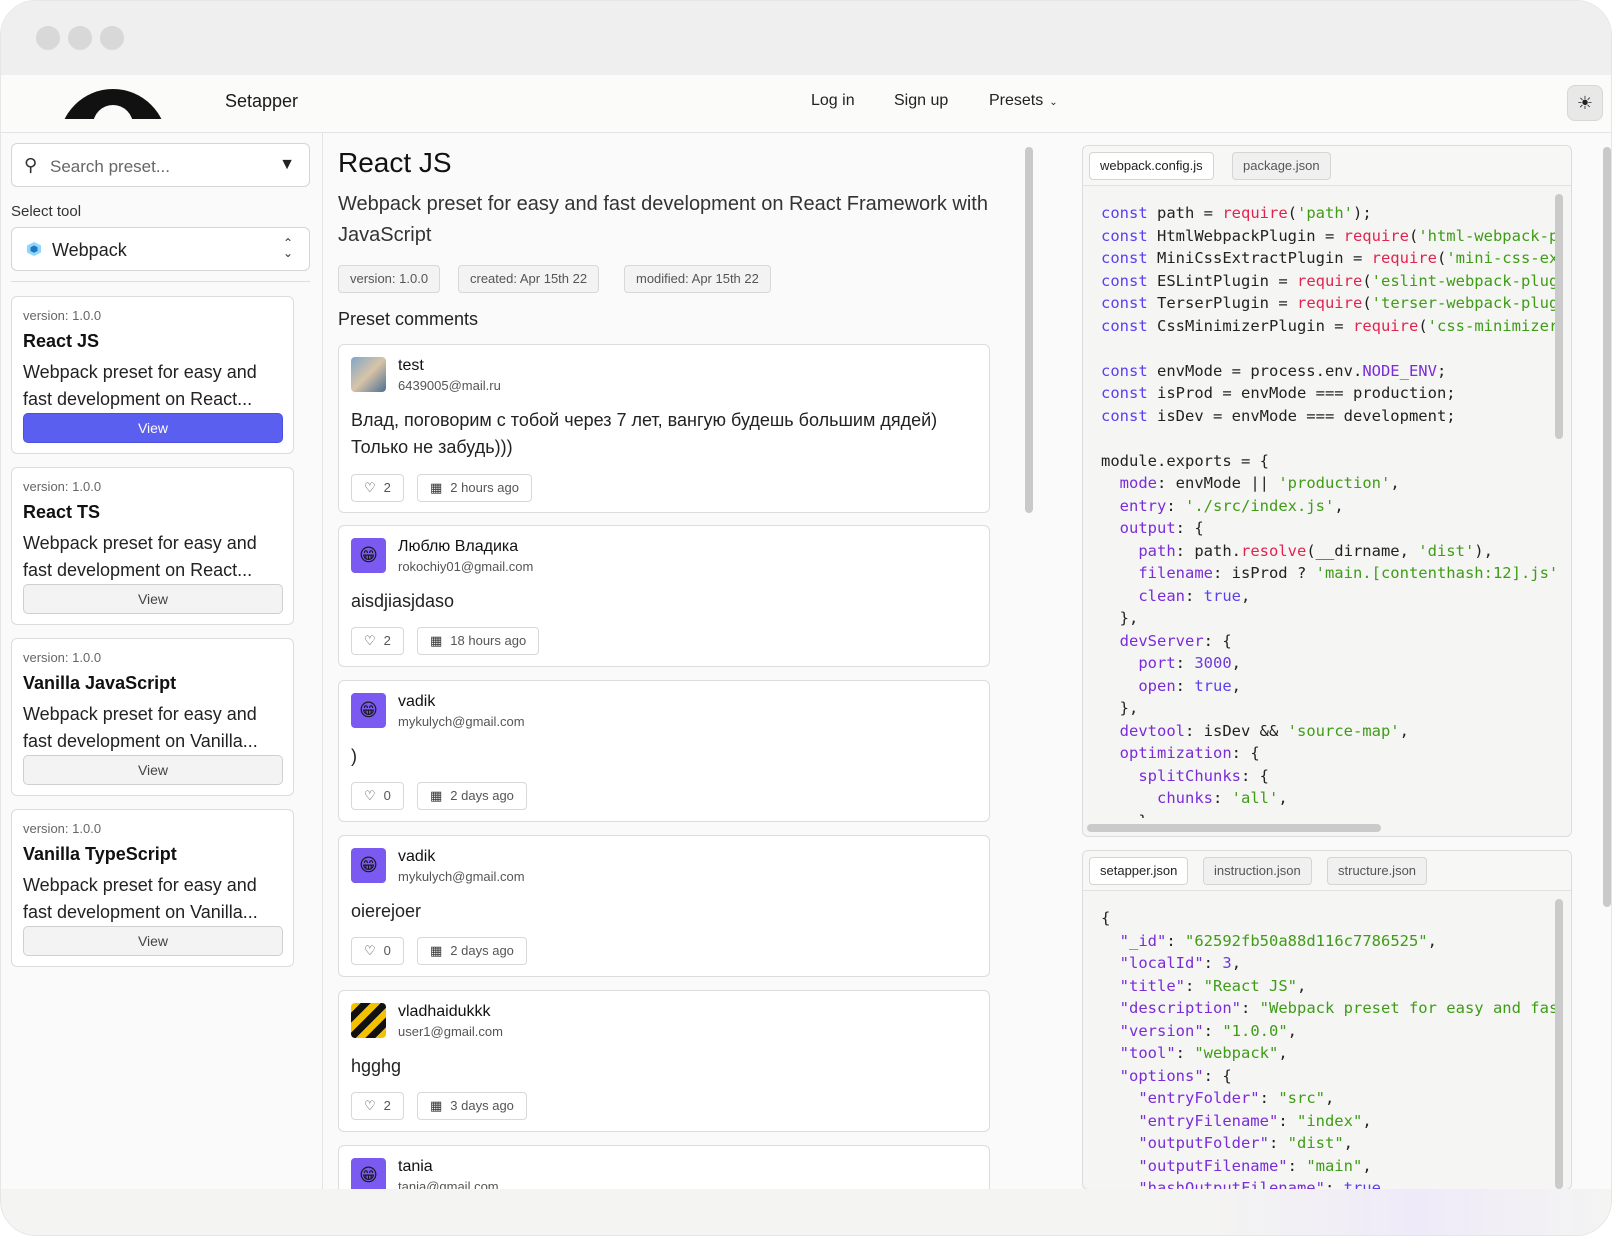 The width and height of the screenshot is (1612, 1236). Describe the element at coordinates (395, 162) in the screenshot. I see `page-title: React JS` at that location.